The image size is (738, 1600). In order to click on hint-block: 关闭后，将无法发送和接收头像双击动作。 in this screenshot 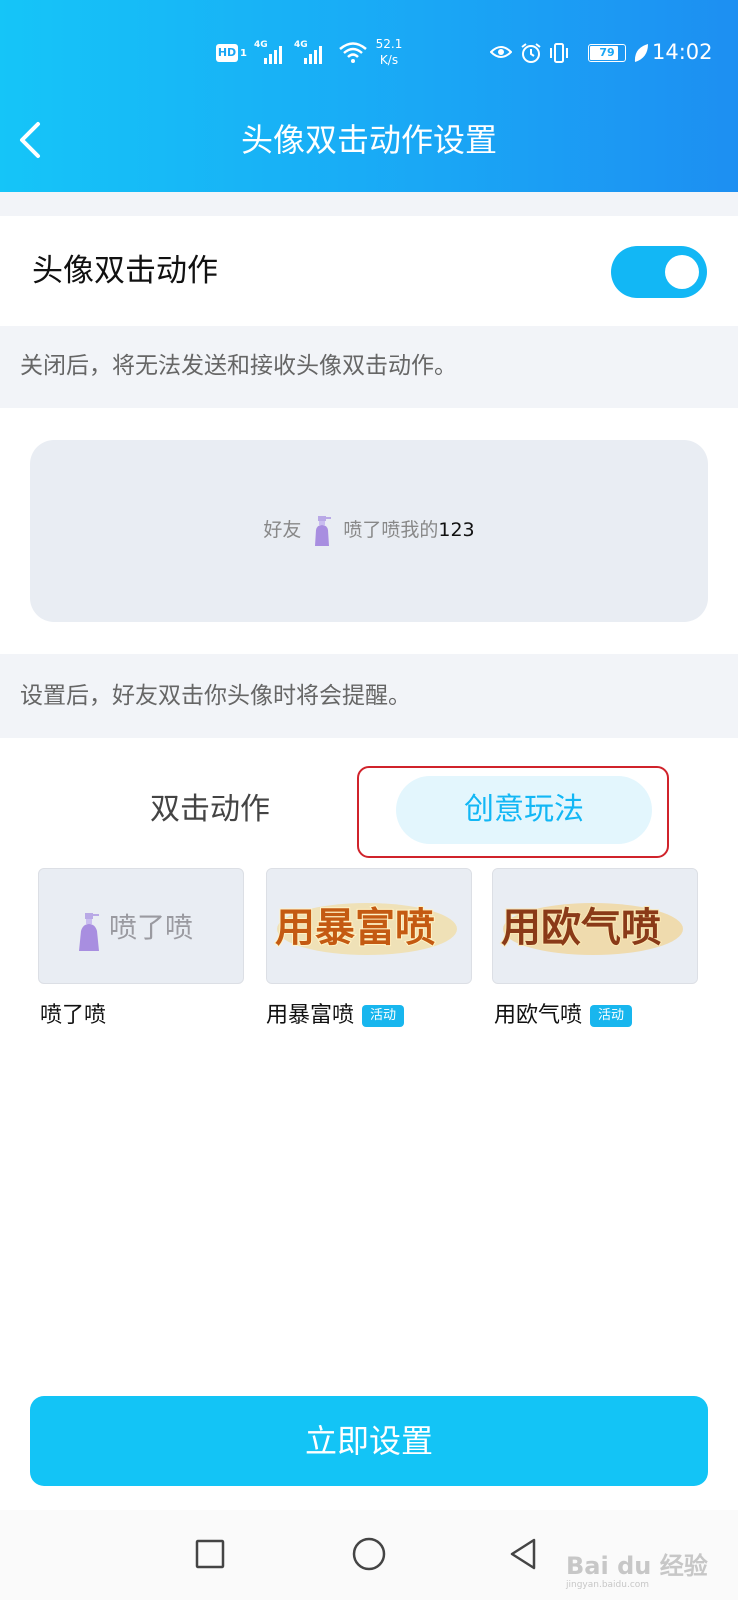, I will do `click(369, 367)`.